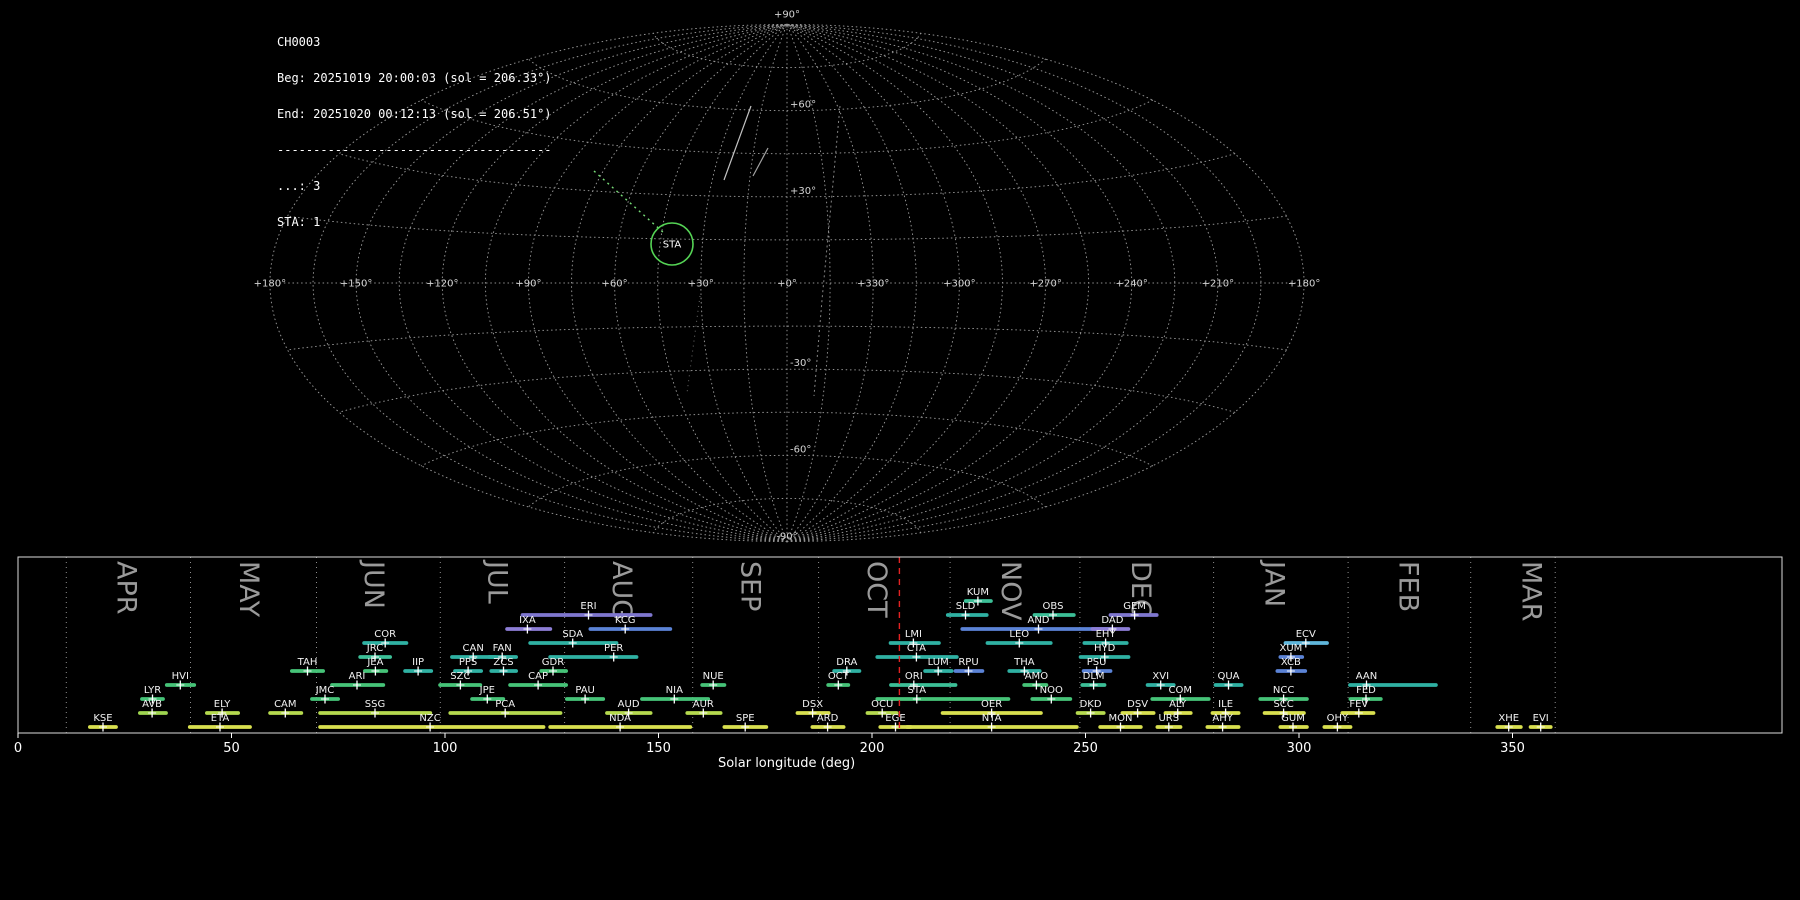 This screenshot has height=900, width=1800. What do you see at coordinates (299, 42) in the screenshot?
I see `station-id: CH0003` at bounding box center [299, 42].